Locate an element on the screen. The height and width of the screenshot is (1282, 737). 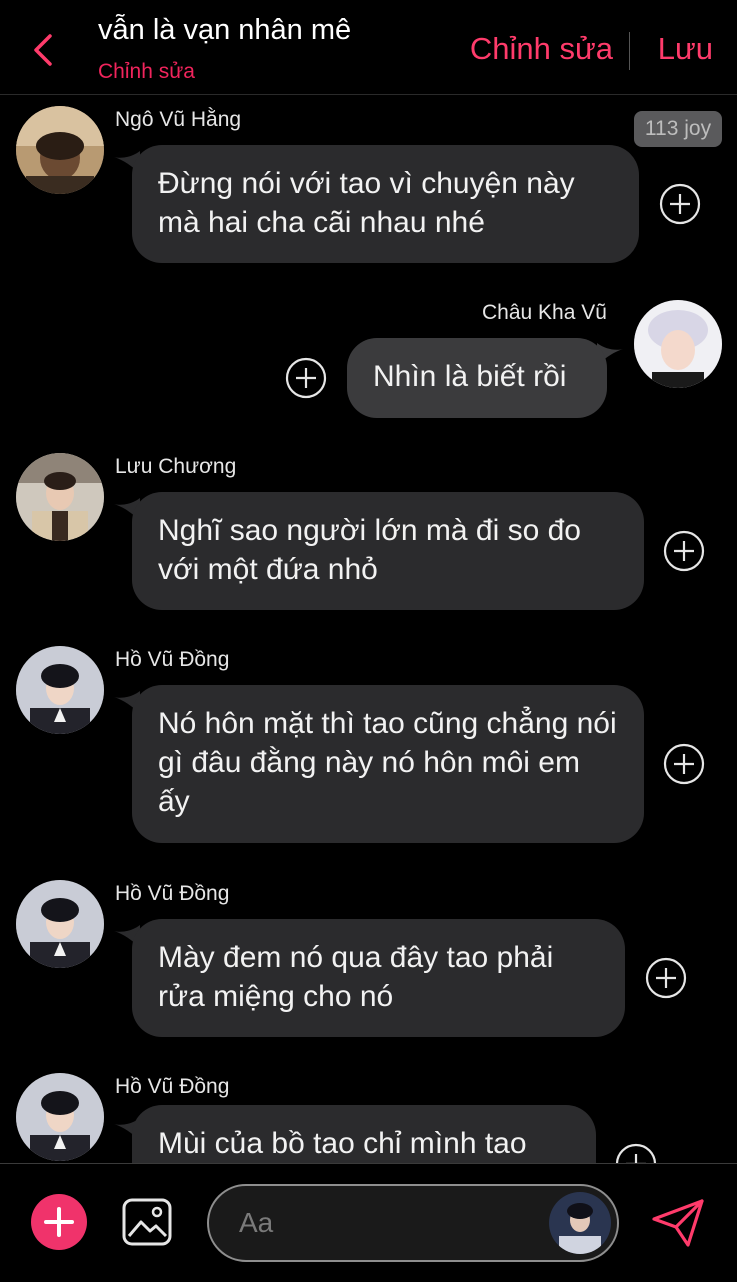
edit-button: Chỉnh sửa is located at coordinates (541, 49).